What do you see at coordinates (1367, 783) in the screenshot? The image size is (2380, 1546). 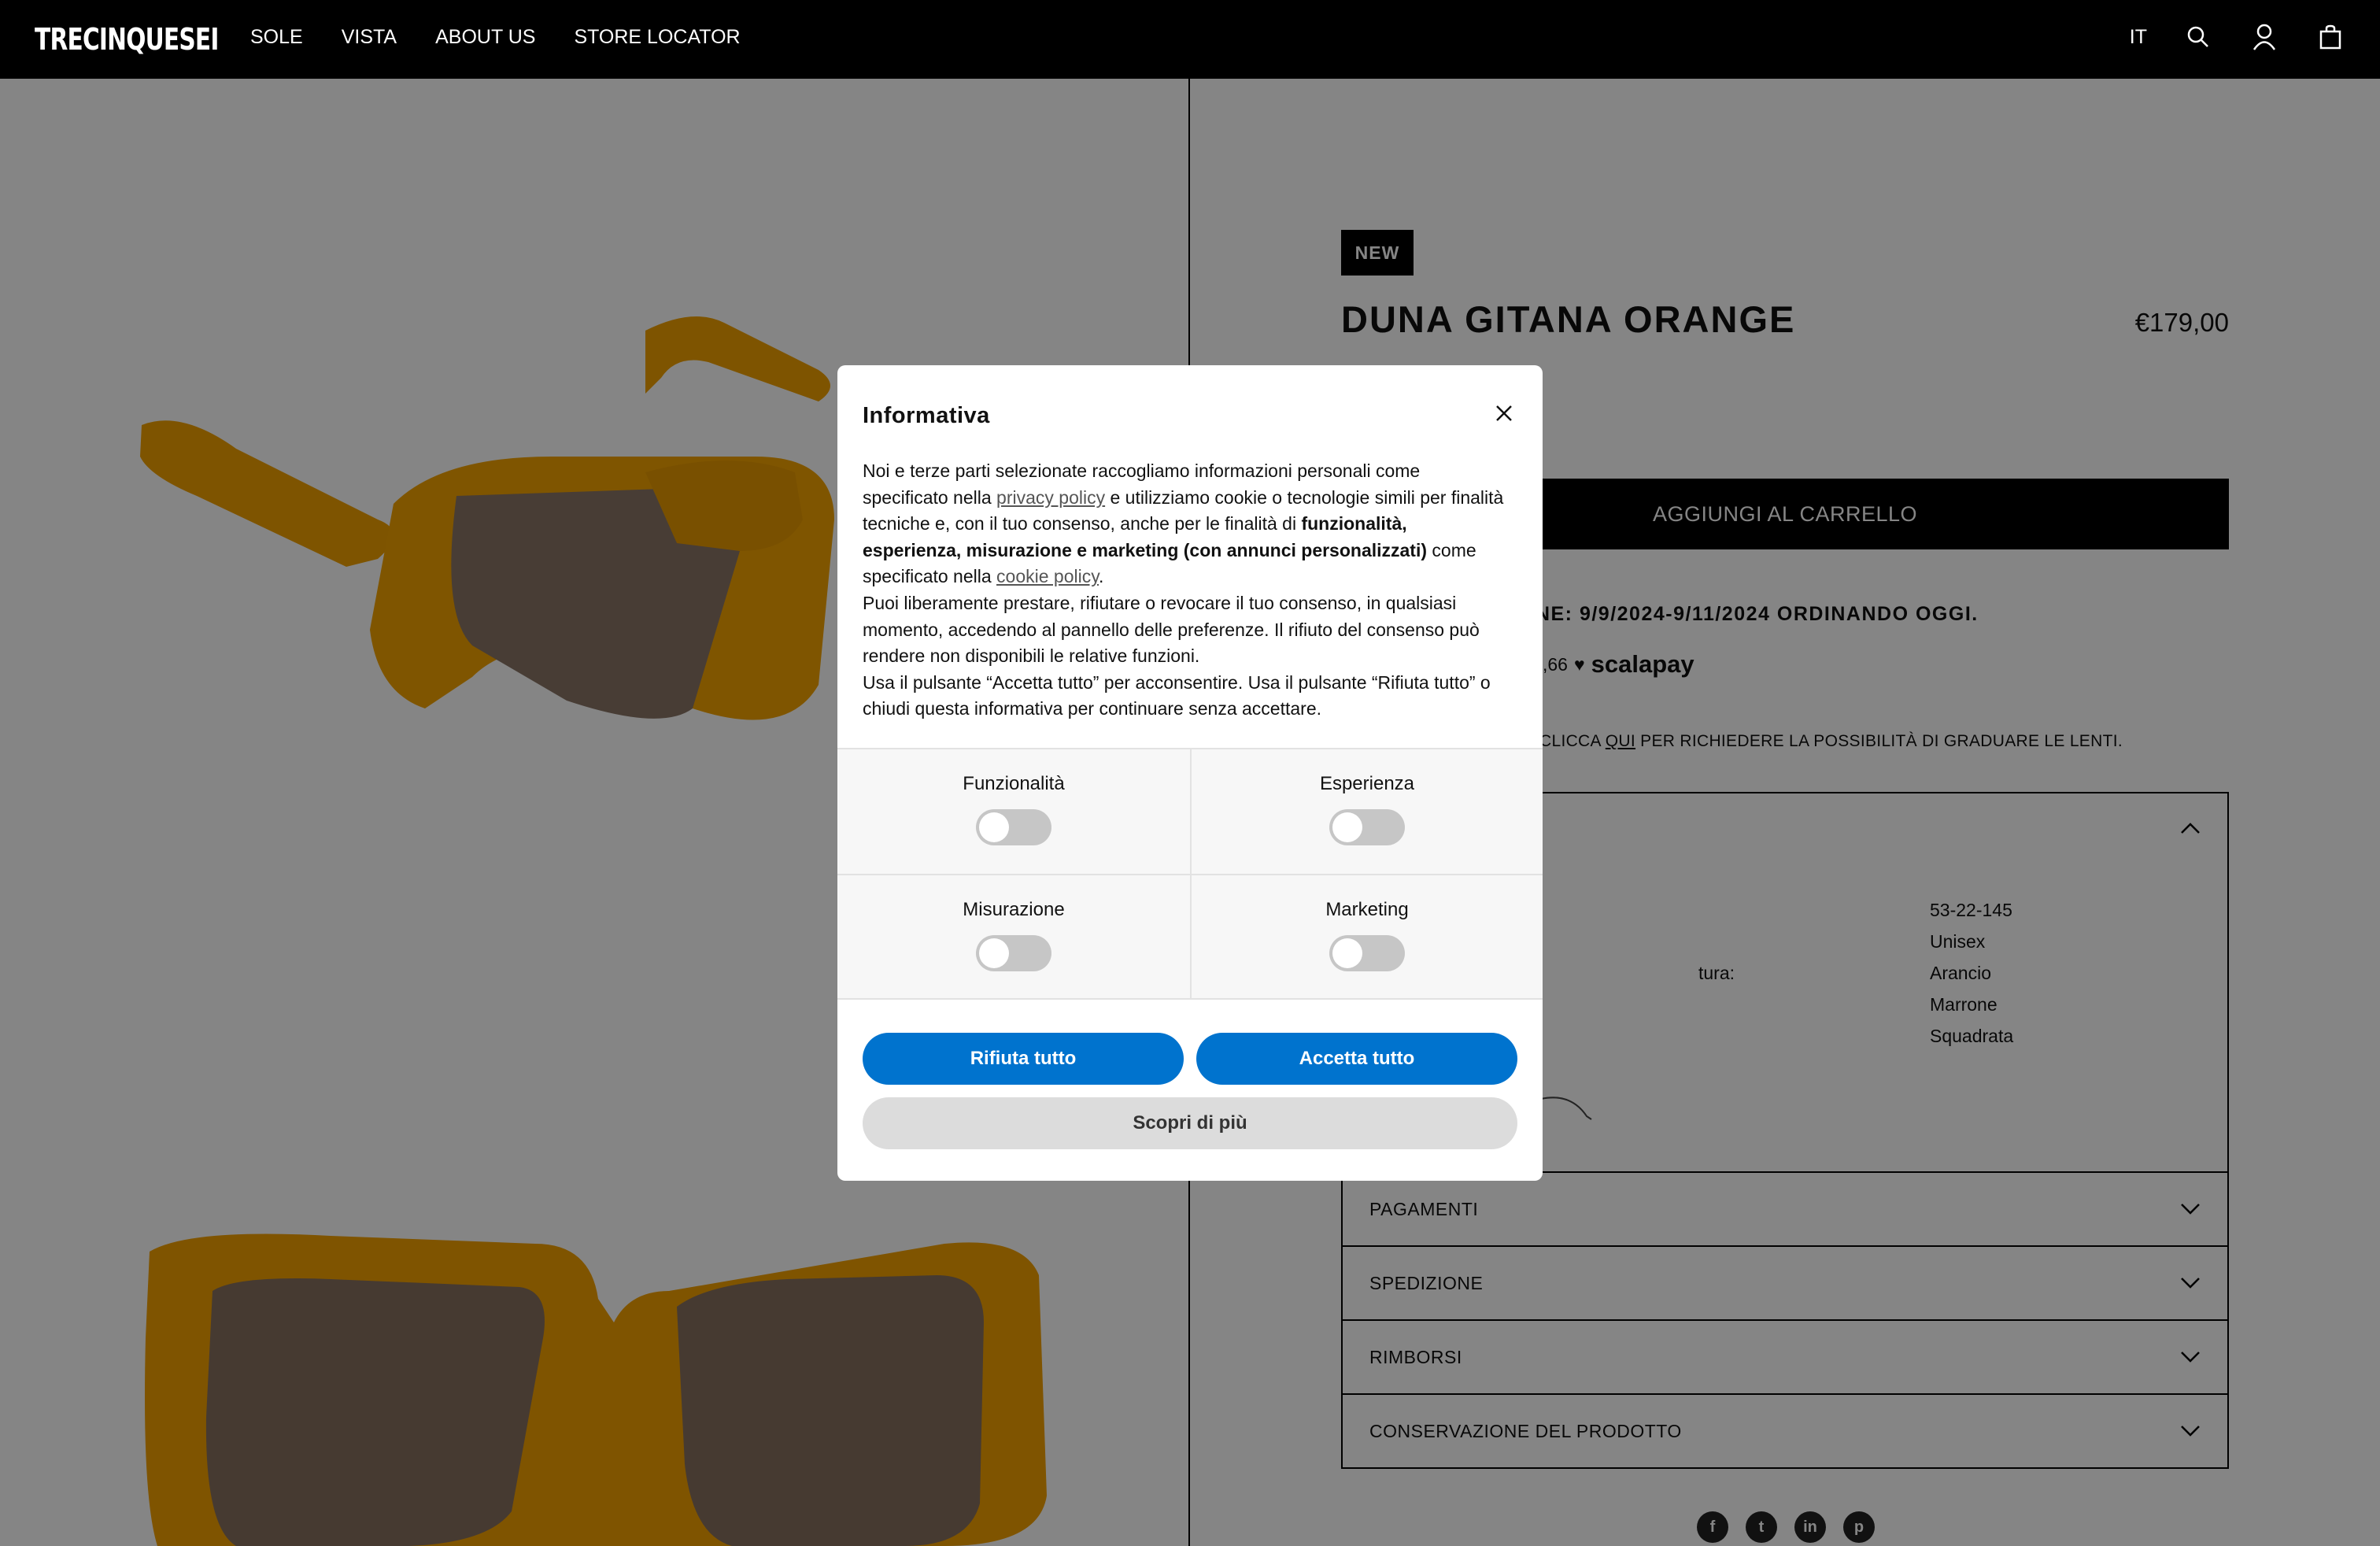 I see `toggle-label: Esperienza` at bounding box center [1367, 783].